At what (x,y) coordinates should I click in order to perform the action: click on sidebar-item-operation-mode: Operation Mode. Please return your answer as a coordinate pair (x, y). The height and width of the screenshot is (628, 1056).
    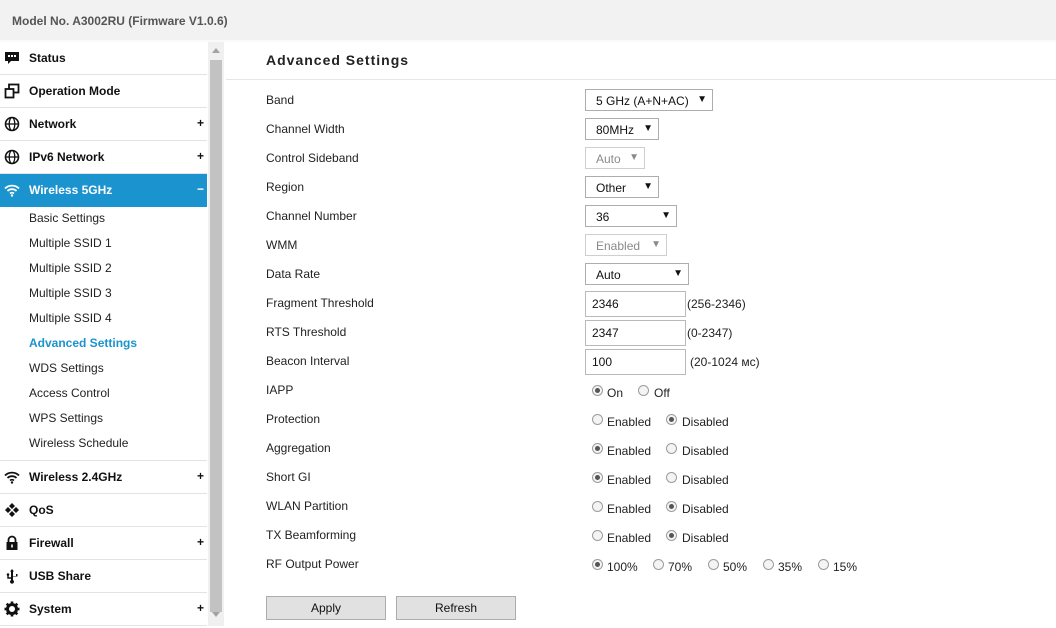
    Looking at the image, I should click on (103, 91).